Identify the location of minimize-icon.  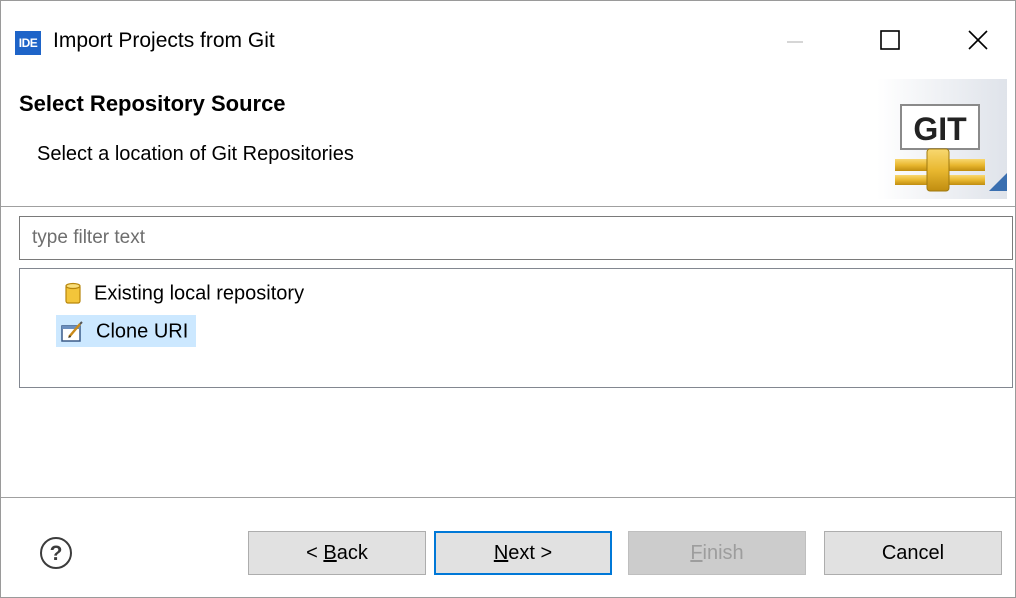
(795, 42).